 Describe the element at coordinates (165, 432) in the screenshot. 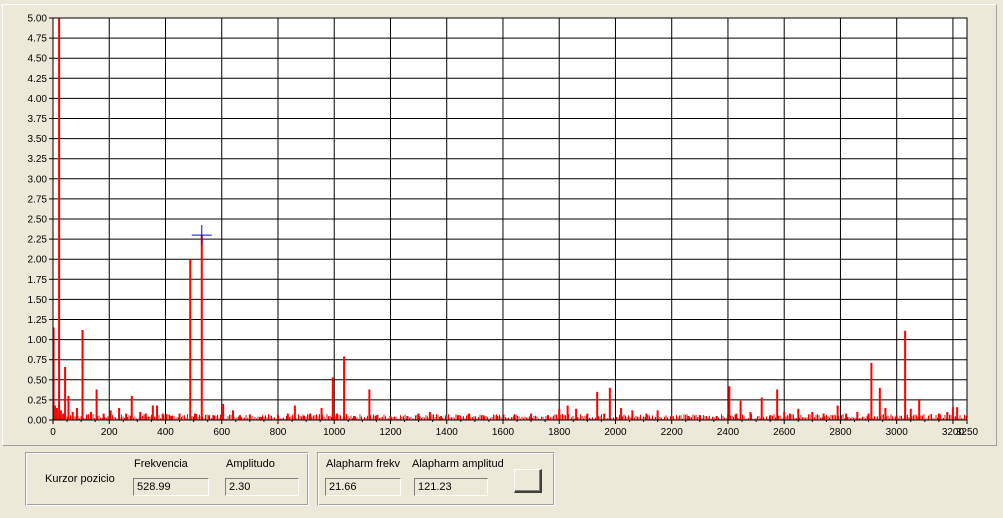

I see `x-tick-label: 400` at that location.